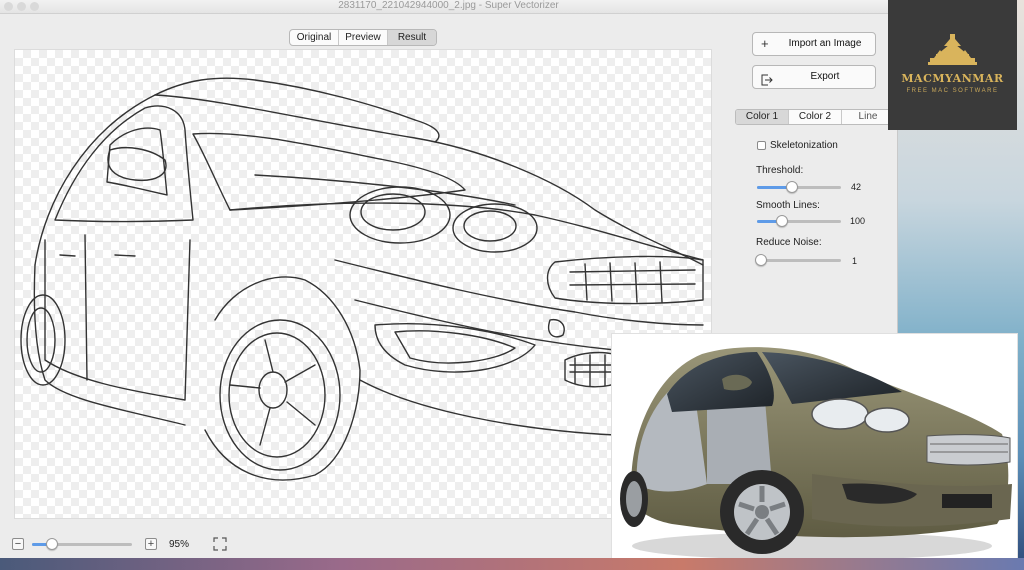  I want to click on view-mode-preview: Preview, so click(363, 37).